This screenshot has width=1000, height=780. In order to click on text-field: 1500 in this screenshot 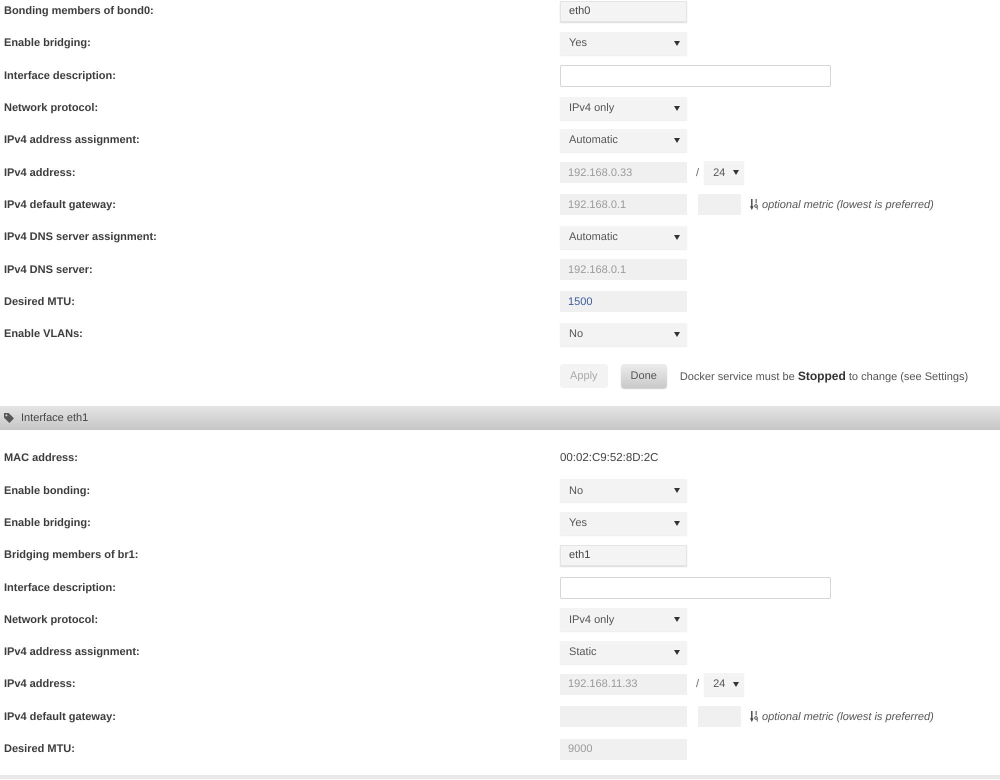, I will do `click(623, 301)`.